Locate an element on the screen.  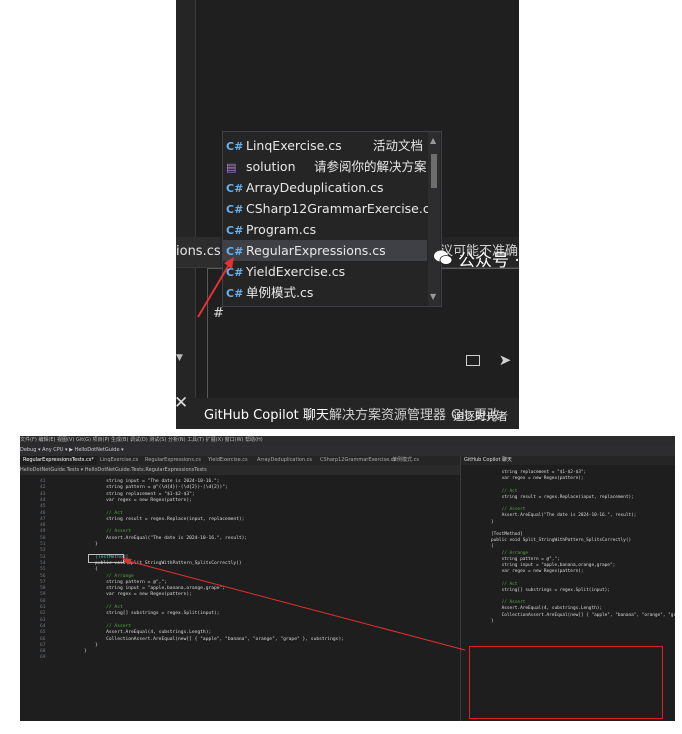
copilot-code-line: // Arrange is located at coordinates (510, 553).